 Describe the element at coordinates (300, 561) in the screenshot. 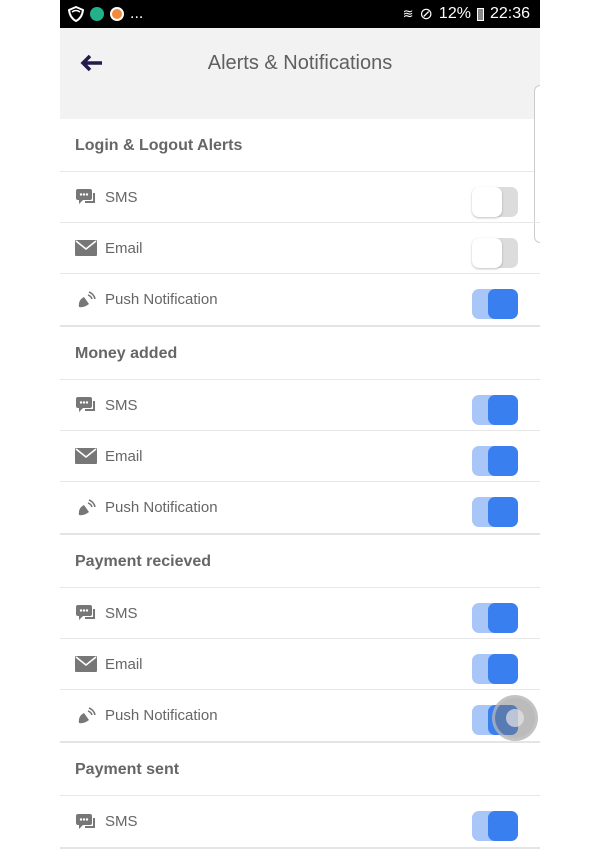

I see `section-title: Payment recieved` at that location.